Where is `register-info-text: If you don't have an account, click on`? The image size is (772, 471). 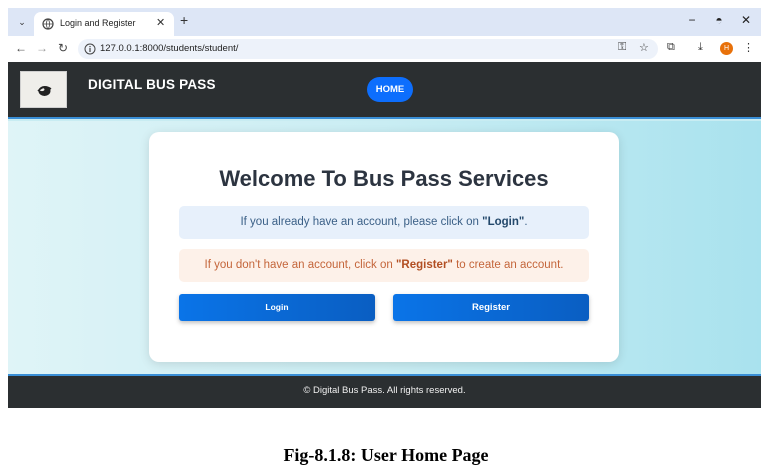 register-info-text: If you don't have an account, click on is located at coordinates (300, 265).